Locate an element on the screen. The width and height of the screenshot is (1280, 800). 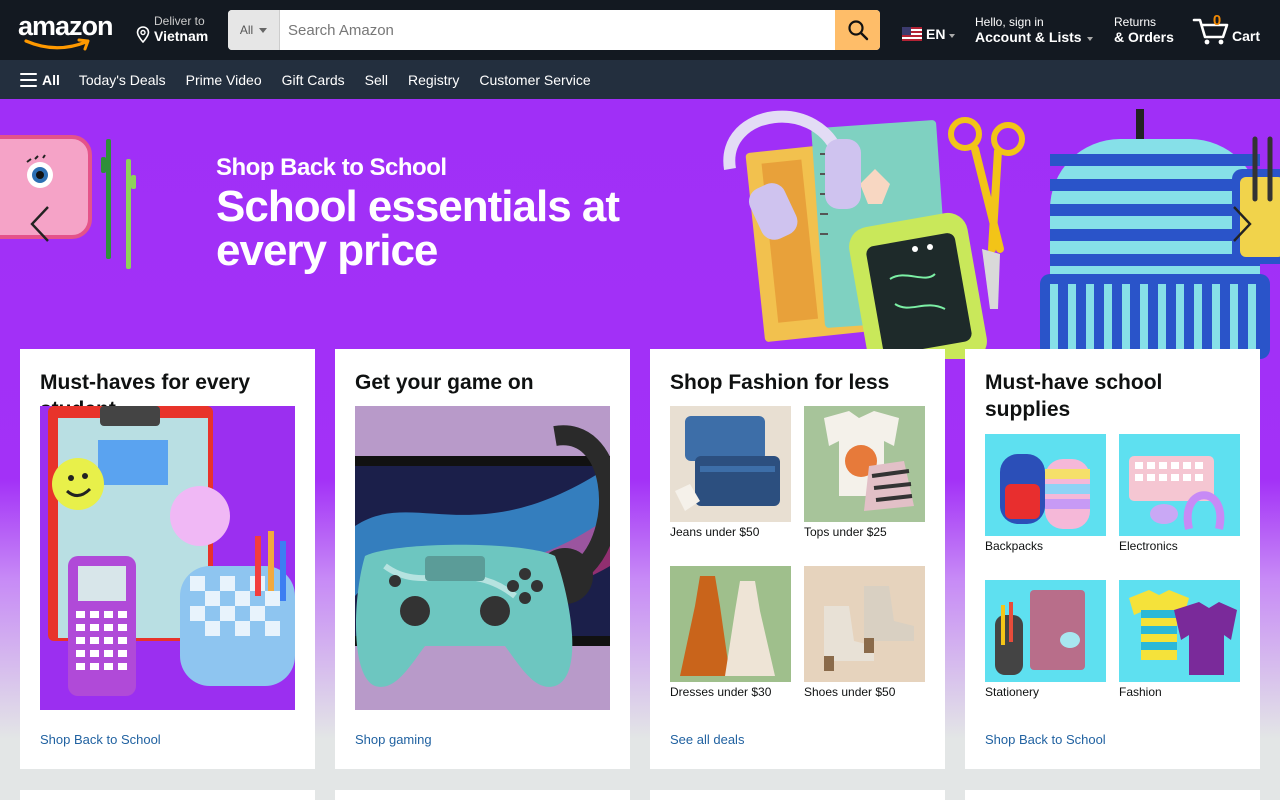
kids-fashion-icon is located at coordinates (1179, 631).